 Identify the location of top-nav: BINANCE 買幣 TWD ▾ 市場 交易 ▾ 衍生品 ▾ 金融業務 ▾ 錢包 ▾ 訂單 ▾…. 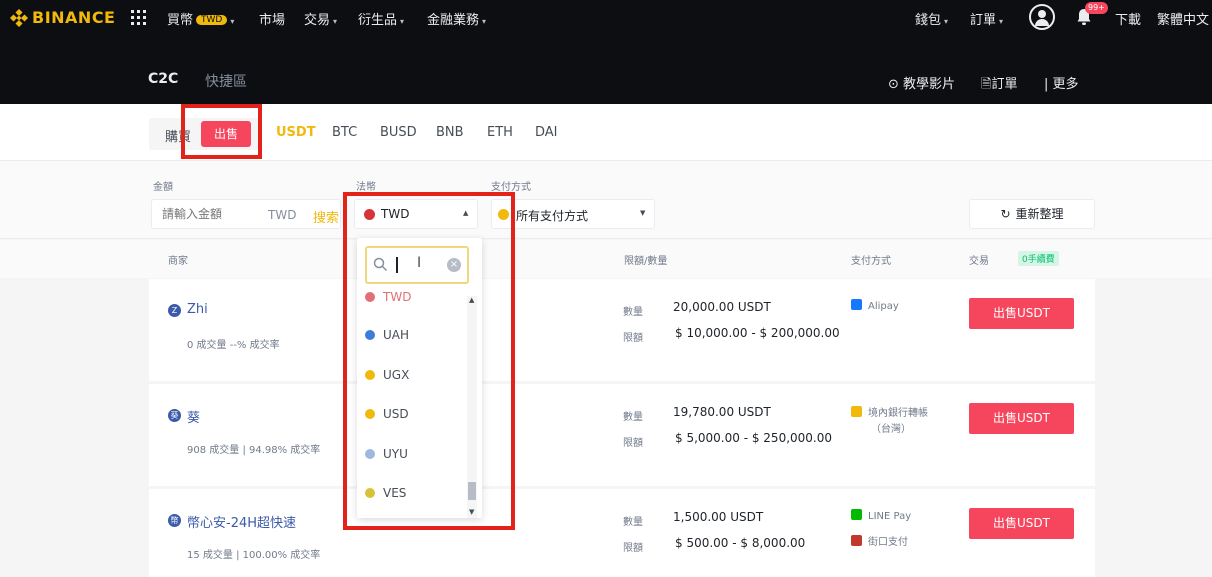
(606, 20).